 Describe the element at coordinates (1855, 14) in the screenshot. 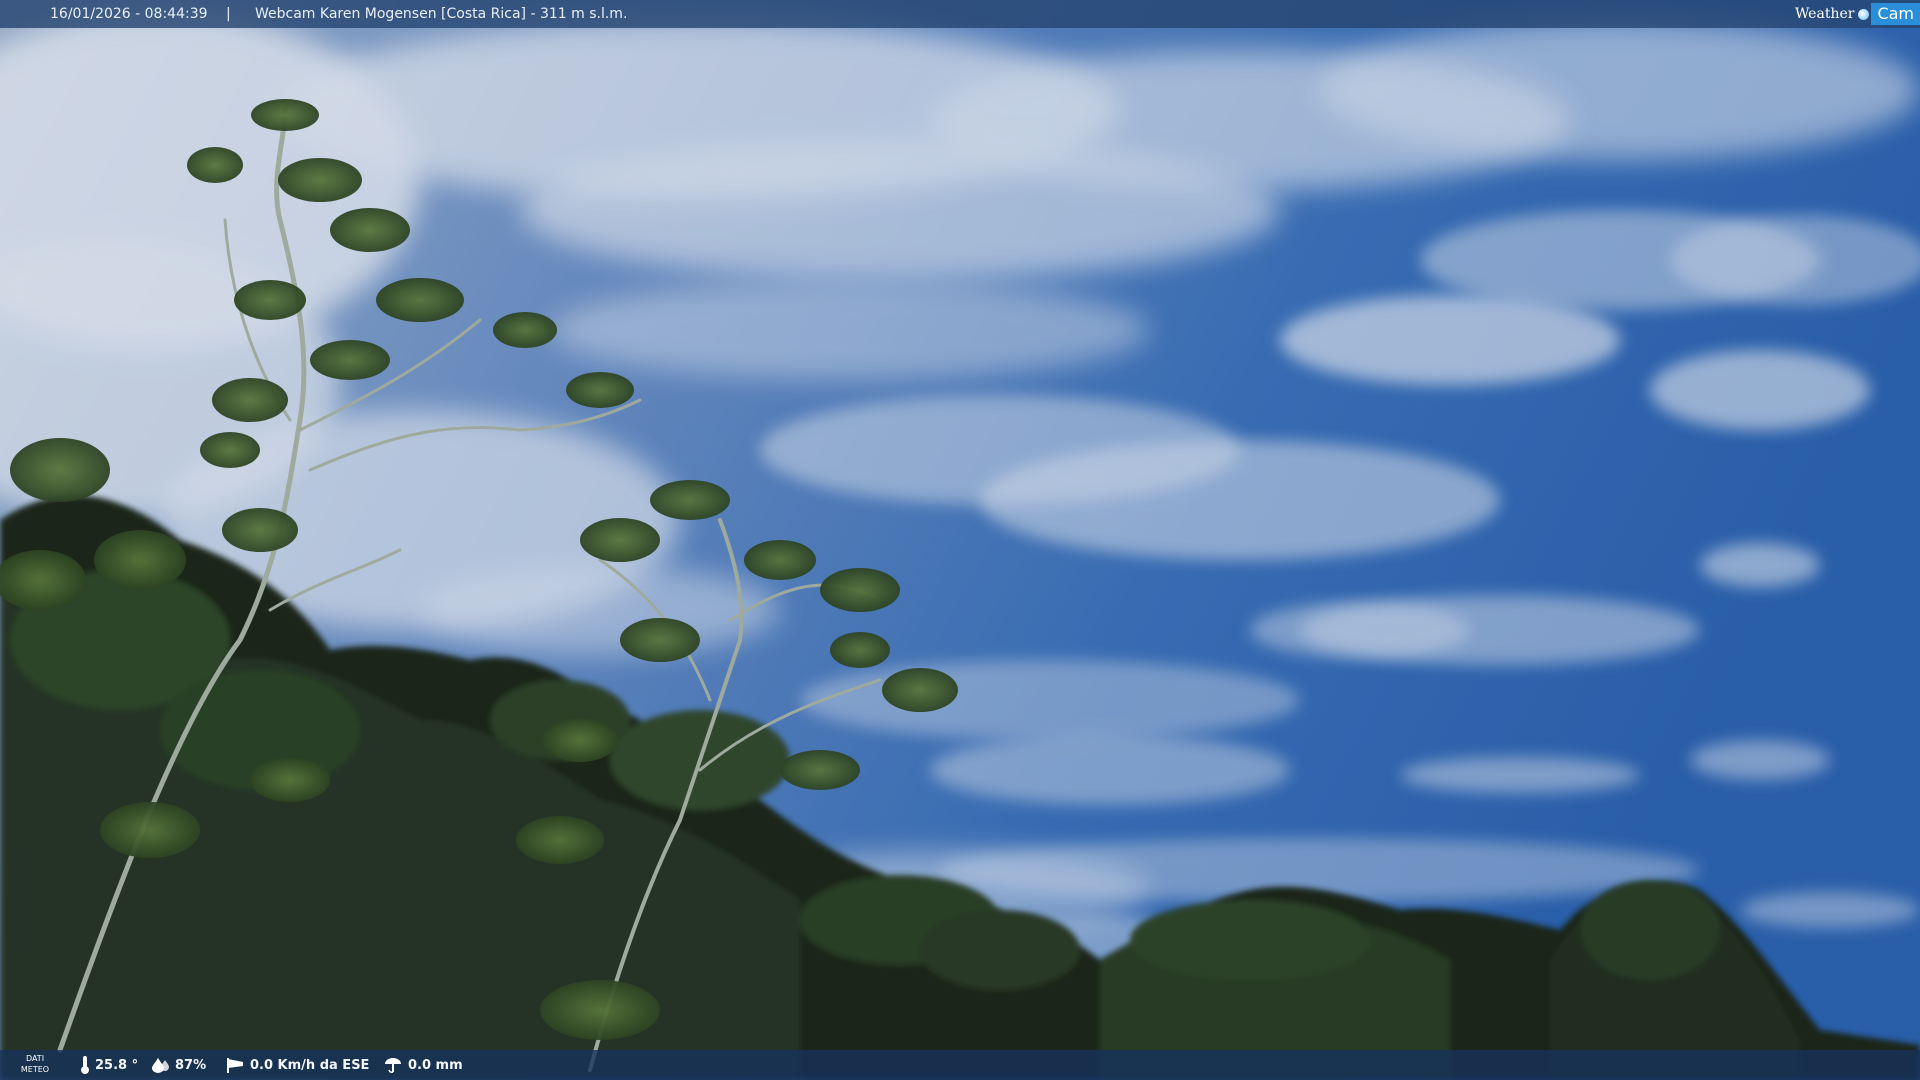

I see `weathercam-logo: Weather Cam` at that location.